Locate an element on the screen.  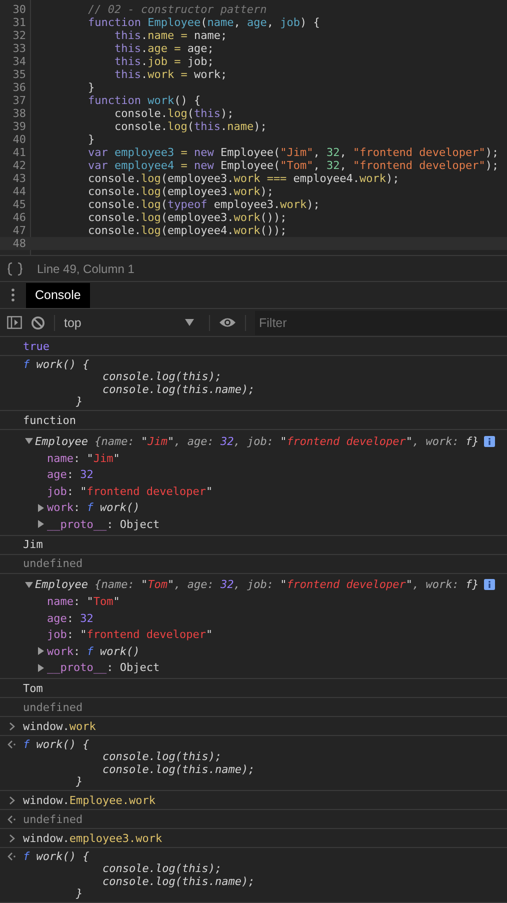
cursor-position: Line 49, Column 1 is located at coordinates (85, 269).